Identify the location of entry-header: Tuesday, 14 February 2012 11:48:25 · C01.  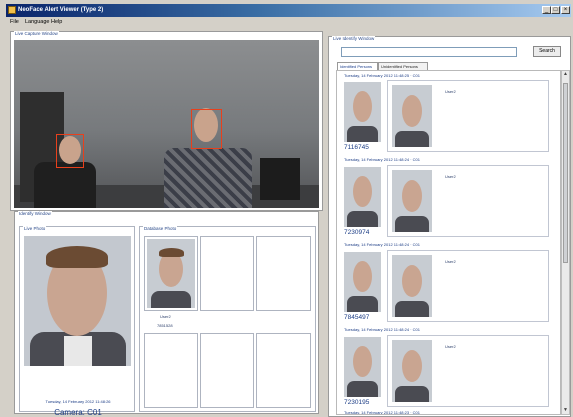
(382, 75).